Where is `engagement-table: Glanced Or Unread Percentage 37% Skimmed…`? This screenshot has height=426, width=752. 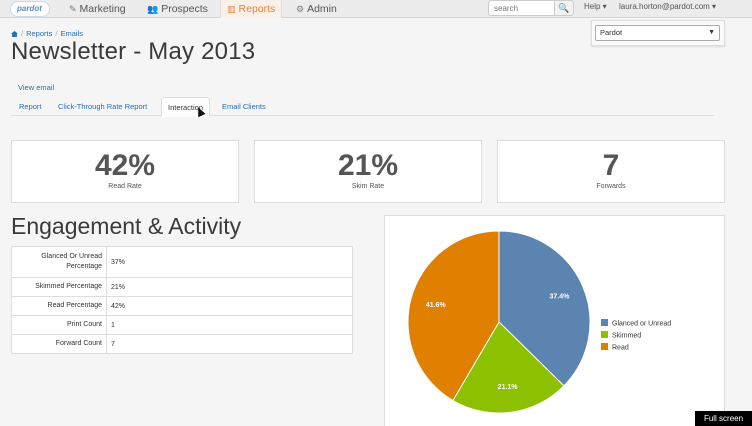
engagement-table: Glanced Or Unread Percentage 37% Skimmed… is located at coordinates (182, 300).